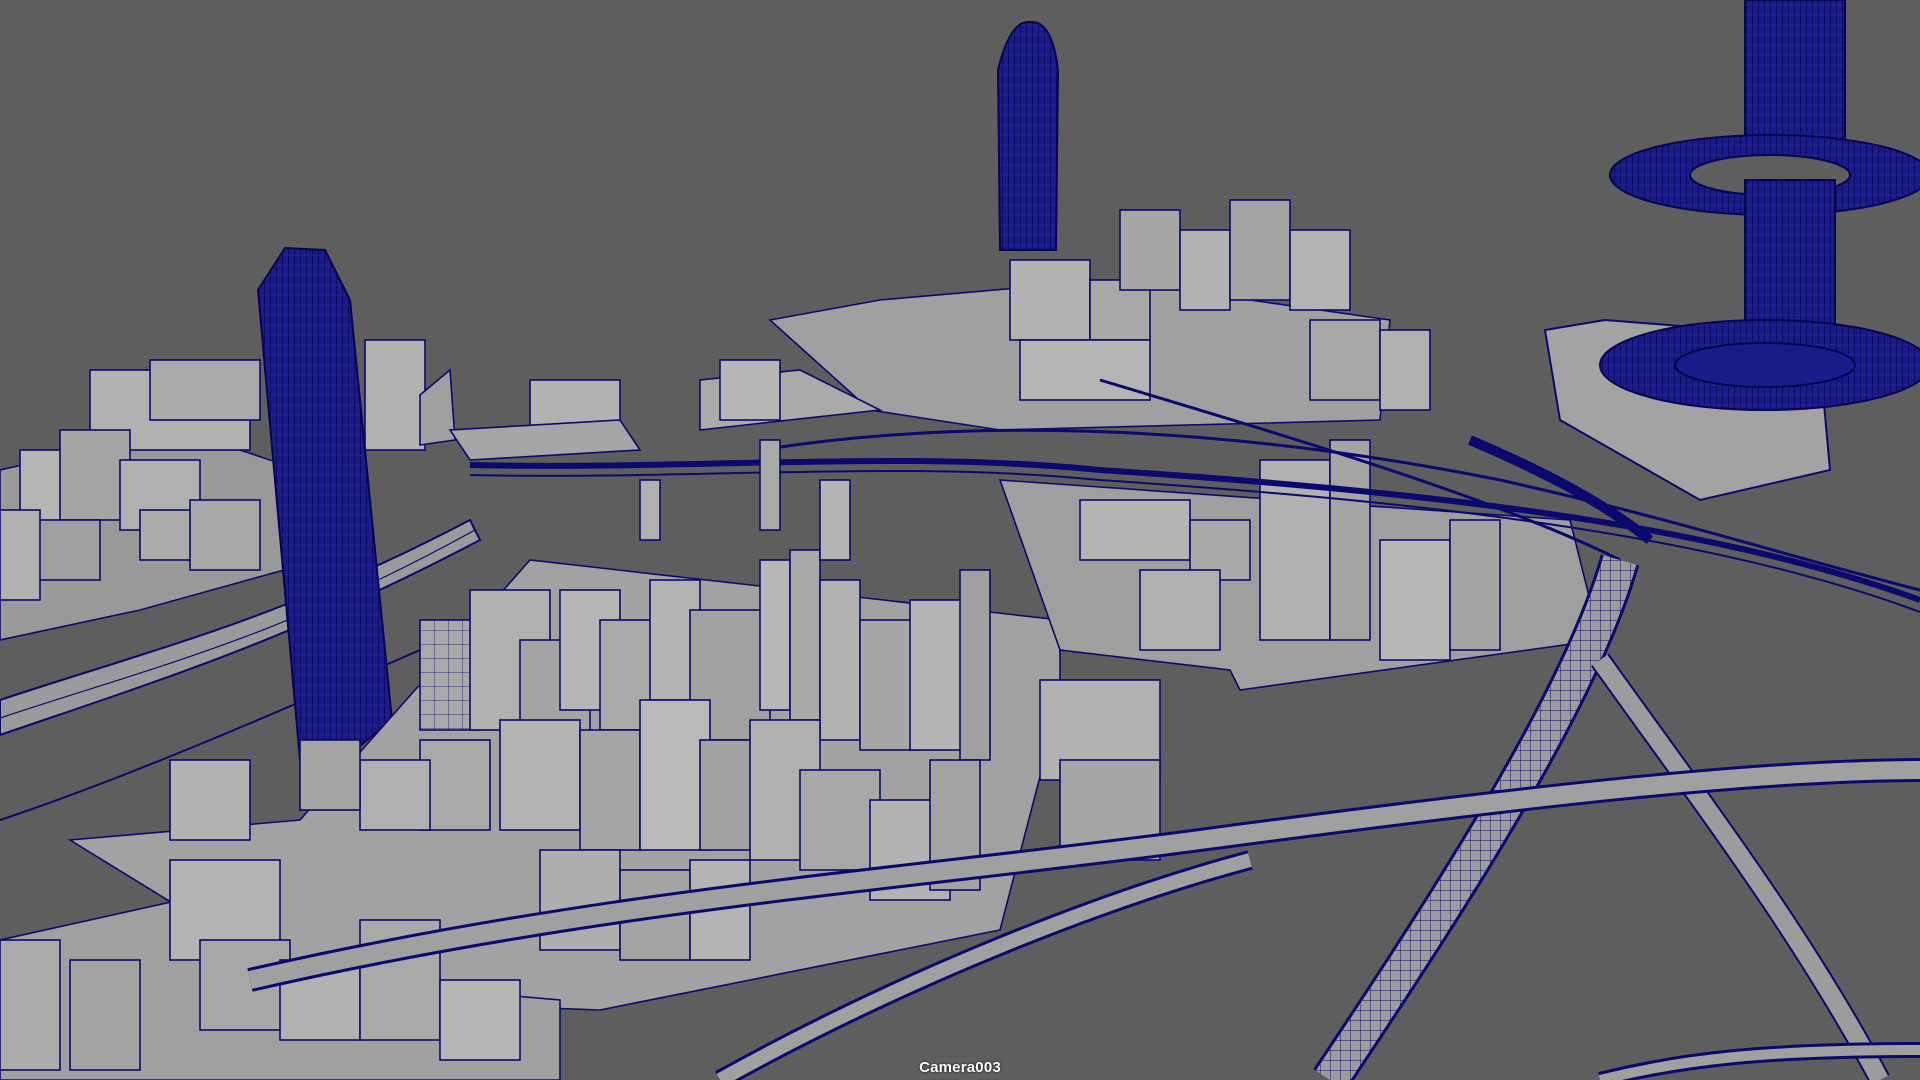 The width and height of the screenshot is (1920, 1080). I want to click on observation-tower, so click(1731, 251).